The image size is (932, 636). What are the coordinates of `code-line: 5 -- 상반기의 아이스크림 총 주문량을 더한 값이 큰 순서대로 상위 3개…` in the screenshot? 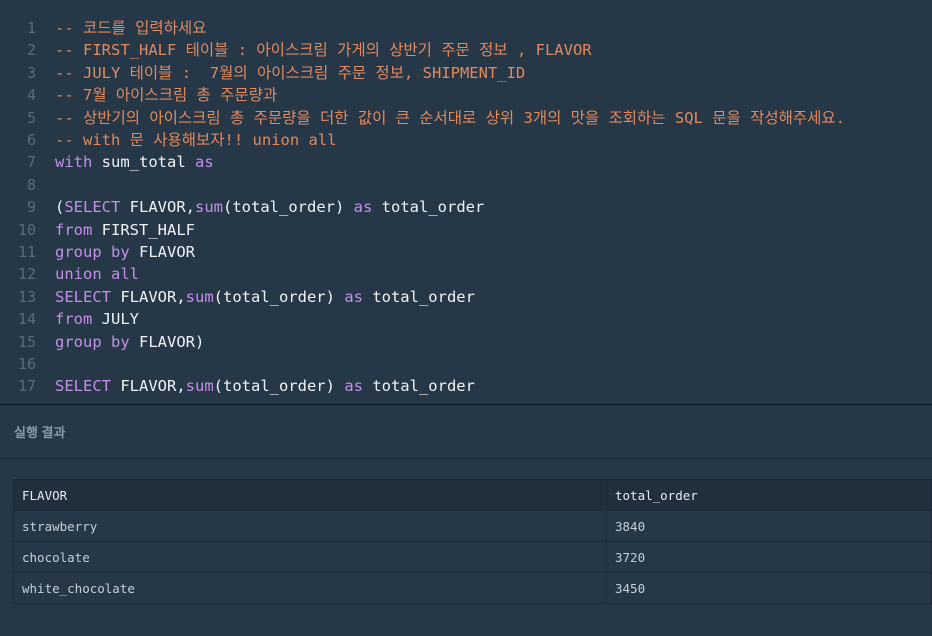 It's located at (466, 118).